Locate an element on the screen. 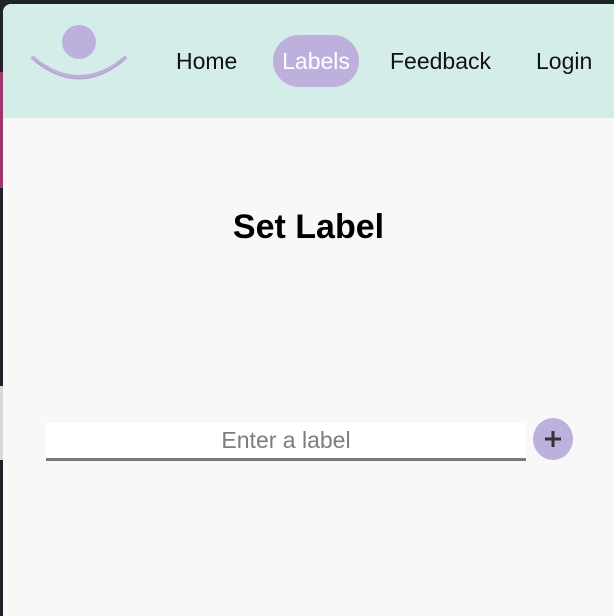 The width and height of the screenshot is (614, 616). nav-link-home: Home is located at coordinates (206, 61).